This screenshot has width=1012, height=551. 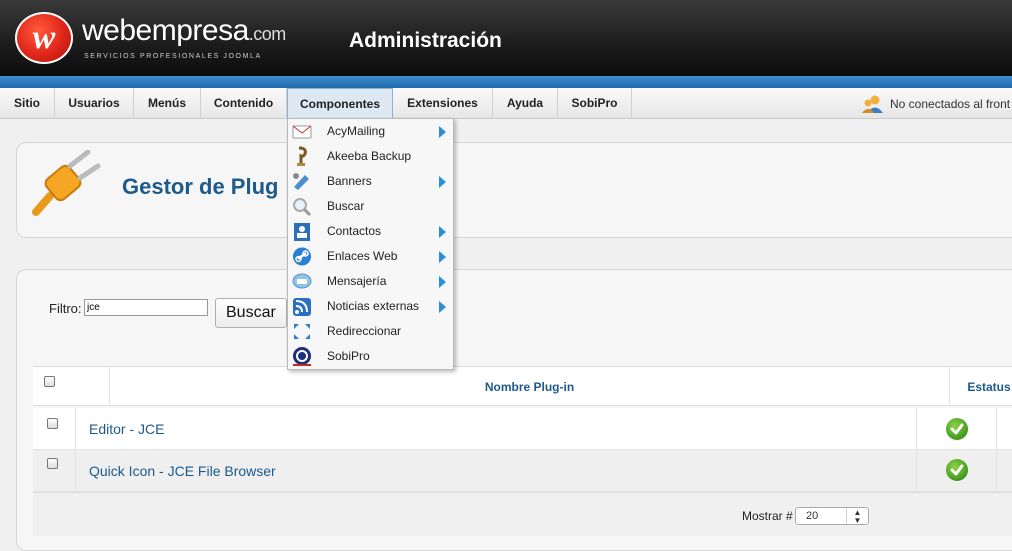 What do you see at coordinates (370, 331) in the screenshot?
I see `dropdown-item-redireccionar: Redireccionar` at bounding box center [370, 331].